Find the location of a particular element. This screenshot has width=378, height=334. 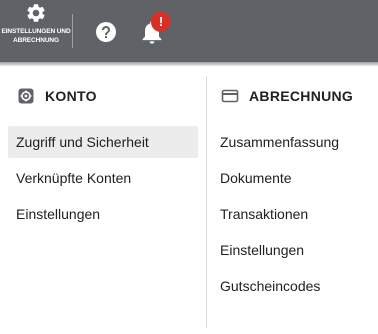

abrechnung-header-label: ABRECHNUNG is located at coordinates (301, 96).